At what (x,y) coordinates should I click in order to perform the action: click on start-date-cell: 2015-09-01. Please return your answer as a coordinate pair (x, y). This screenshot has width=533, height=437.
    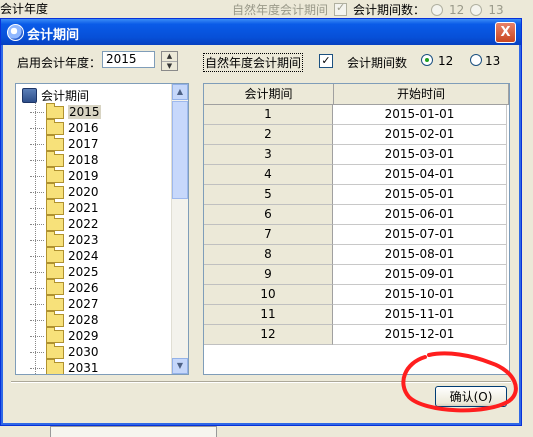
    Looking at the image, I should click on (420, 275).